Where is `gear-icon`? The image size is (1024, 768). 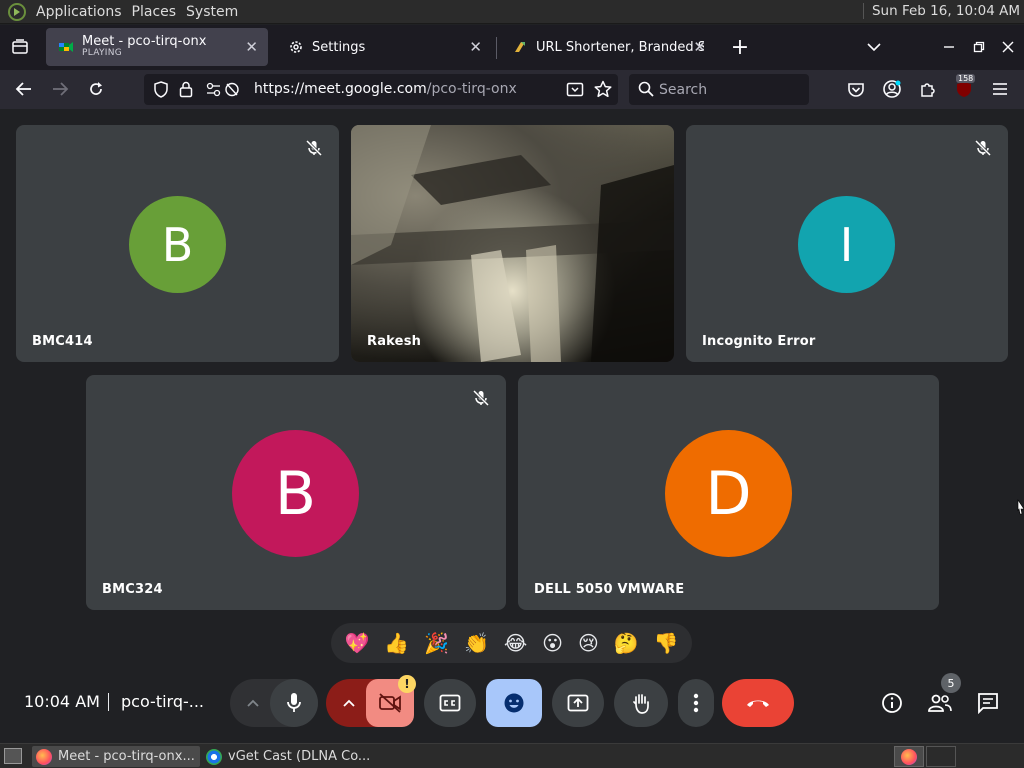
gear-icon is located at coordinates (296, 47).